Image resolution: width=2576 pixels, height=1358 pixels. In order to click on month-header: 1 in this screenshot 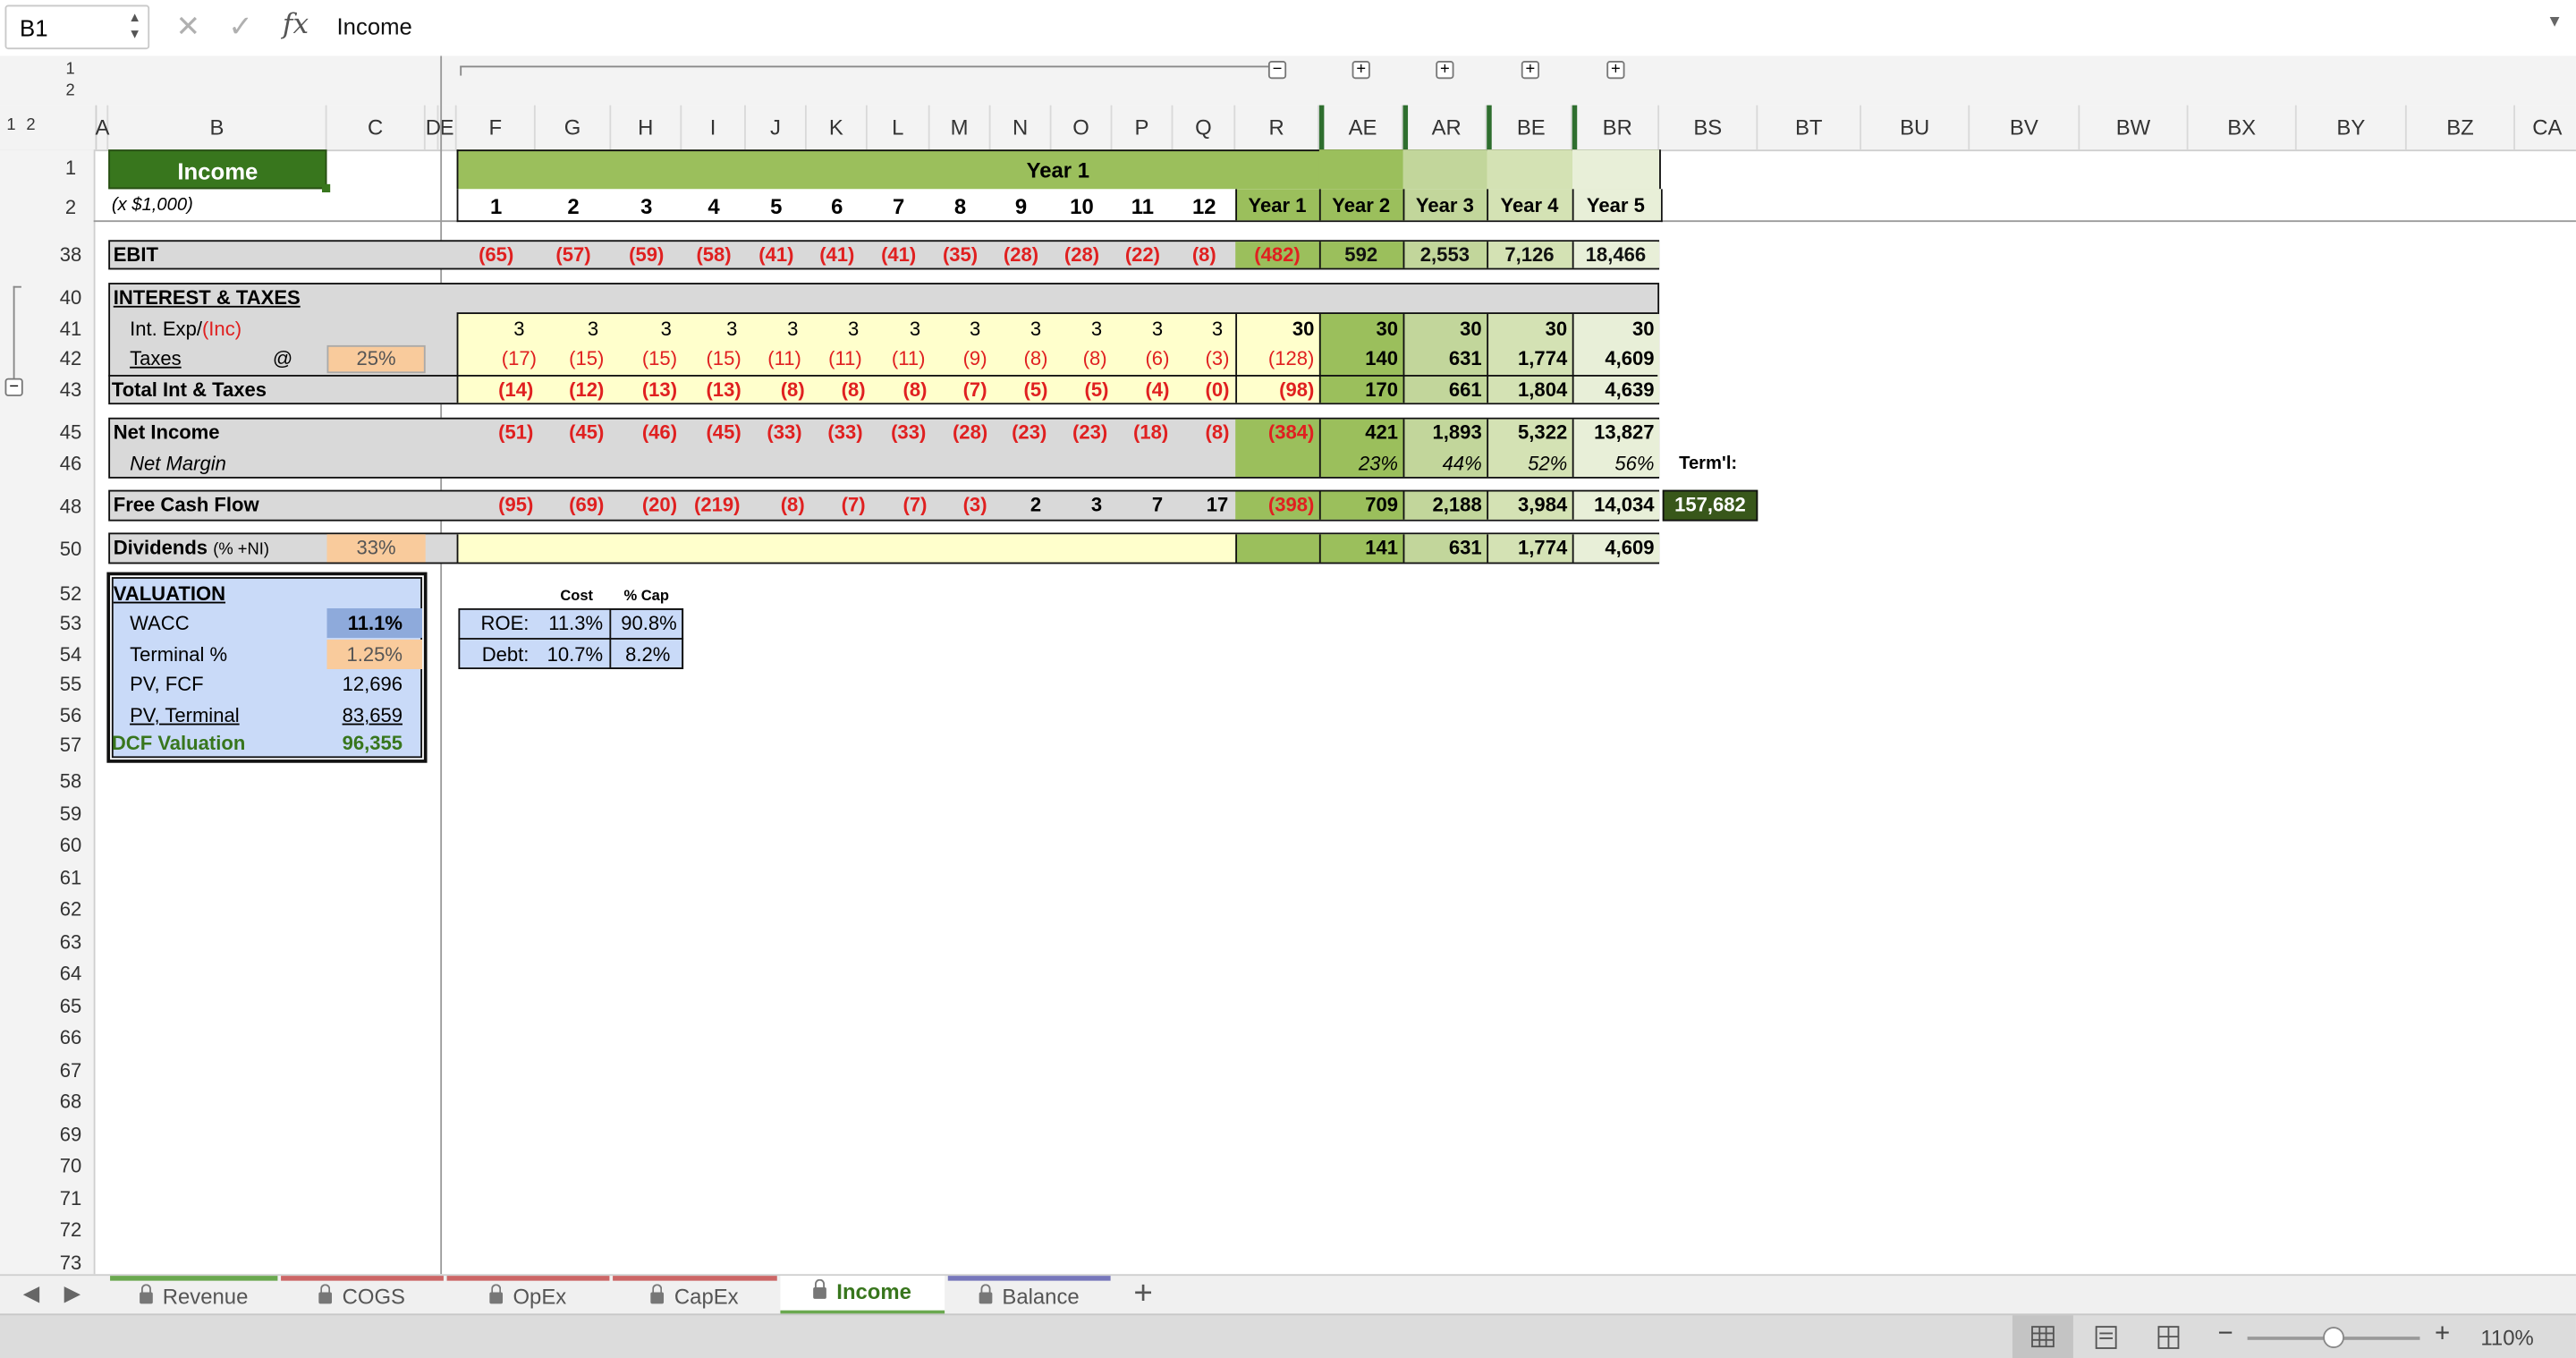, I will do `click(496, 206)`.